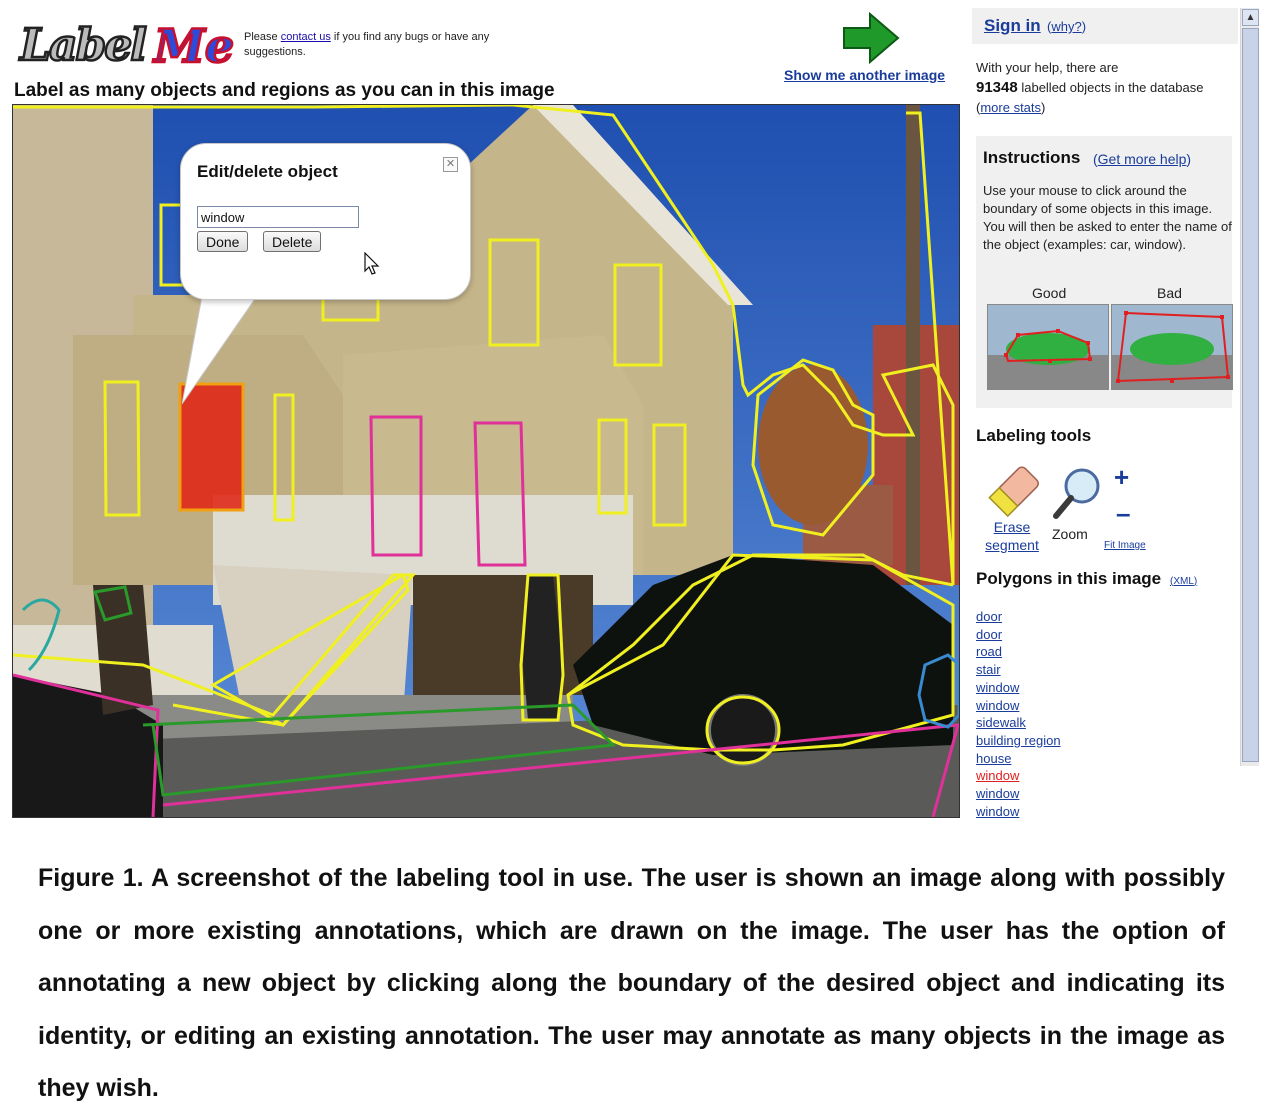  What do you see at coordinates (1012, 492) in the screenshot?
I see `eraser-icon` at bounding box center [1012, 492].